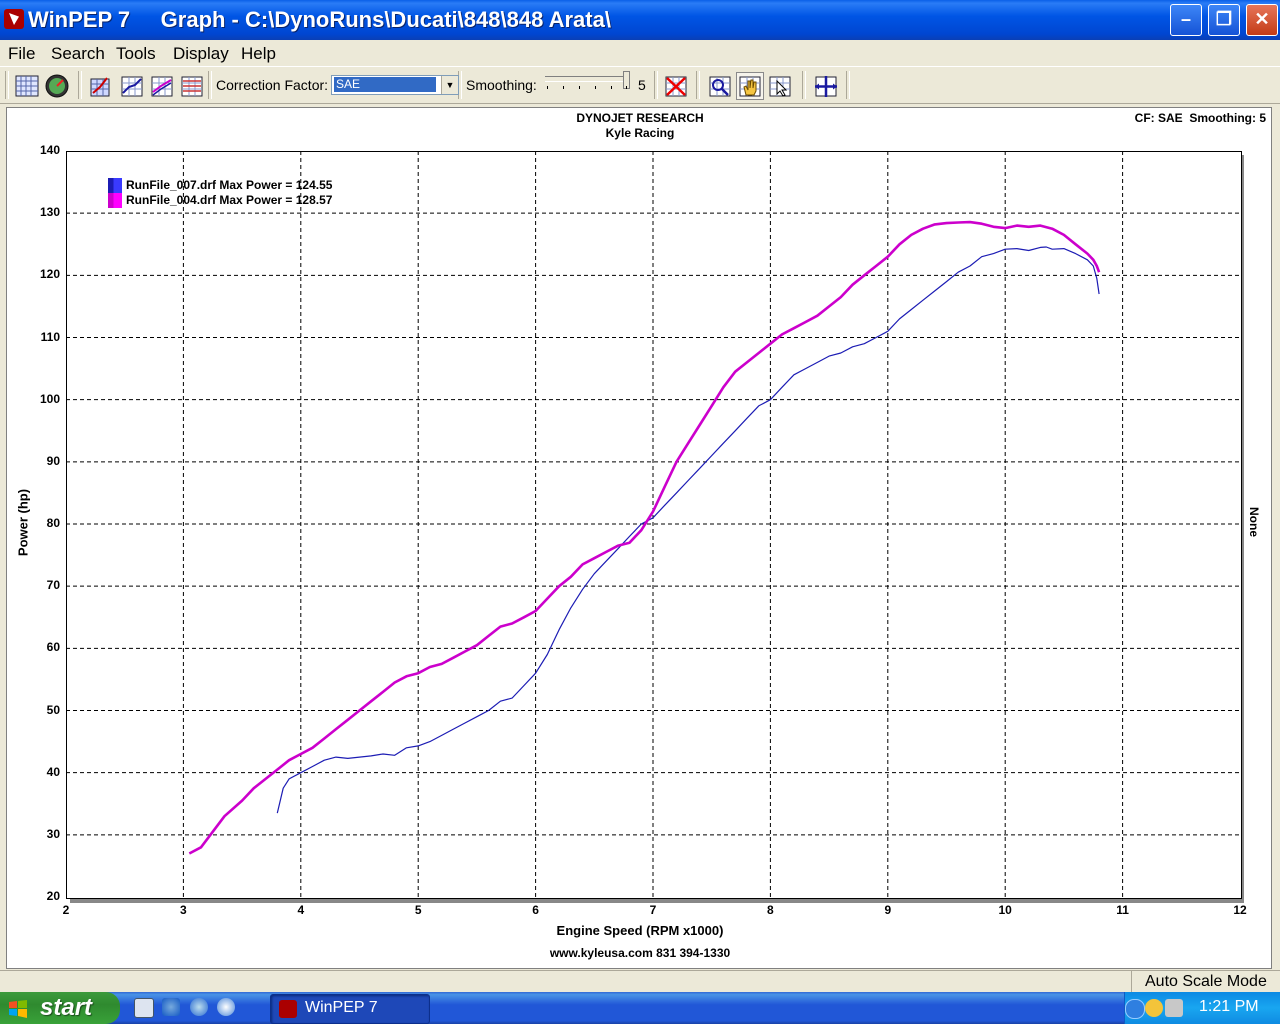  I want to click on status-bar: Auto Scale Mode, so click(640, 981).